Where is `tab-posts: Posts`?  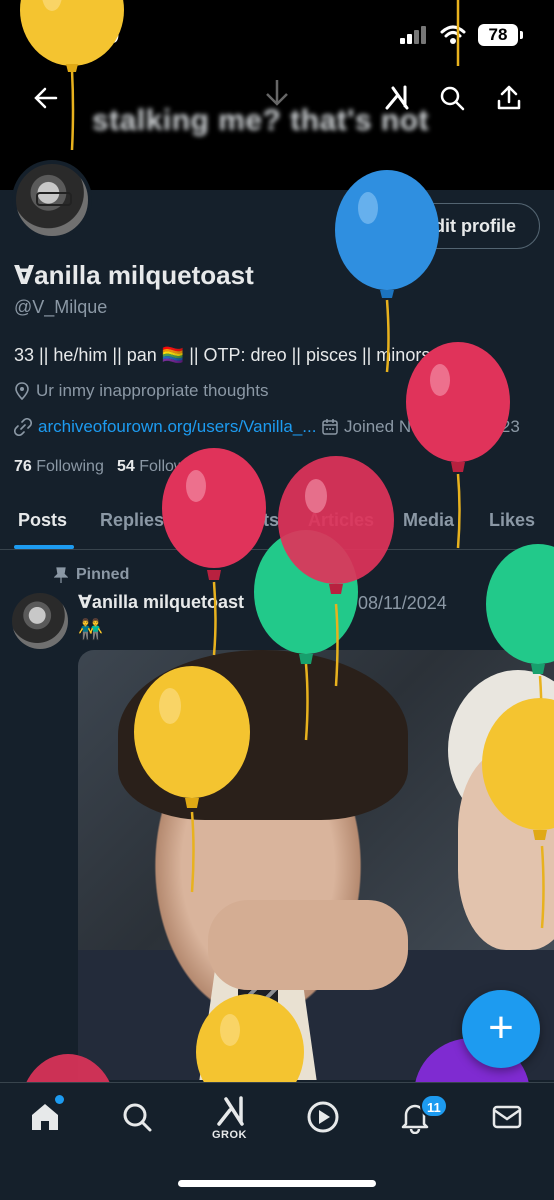
tab-posts: Posts is located at coordinates (42, 520).